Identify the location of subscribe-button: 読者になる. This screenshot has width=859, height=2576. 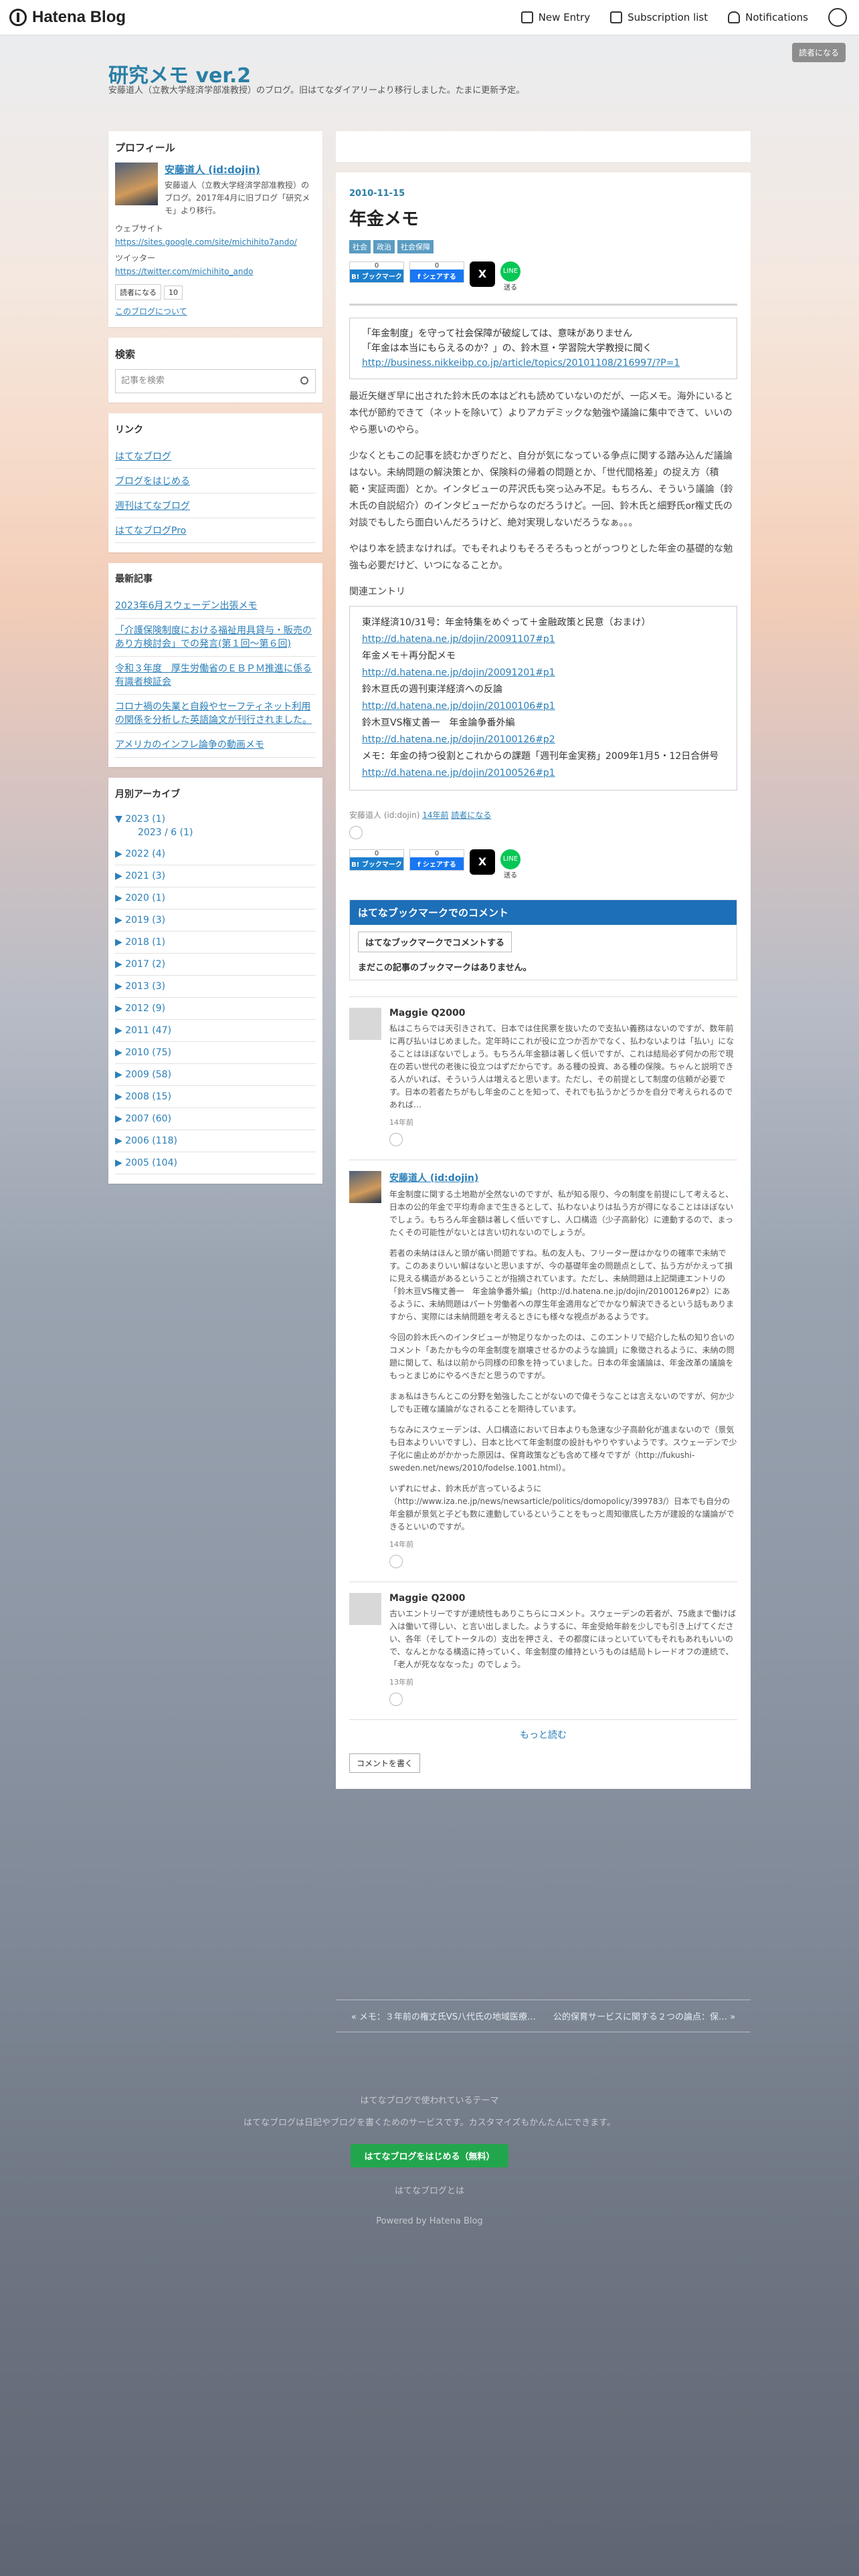
(818, 53).